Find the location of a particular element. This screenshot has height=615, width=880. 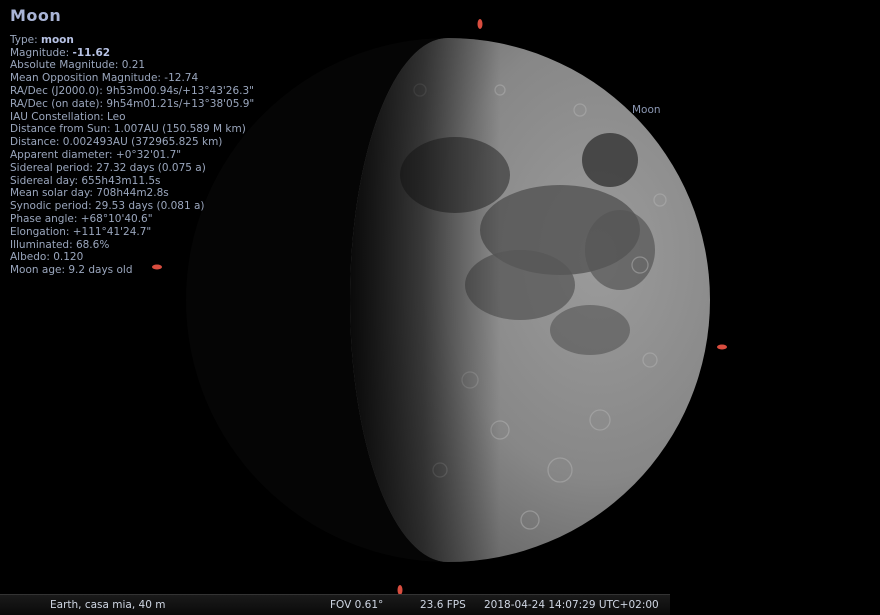

info-line: Mean solar day: 708h44m2.8s is located at coordinates (89, 193).